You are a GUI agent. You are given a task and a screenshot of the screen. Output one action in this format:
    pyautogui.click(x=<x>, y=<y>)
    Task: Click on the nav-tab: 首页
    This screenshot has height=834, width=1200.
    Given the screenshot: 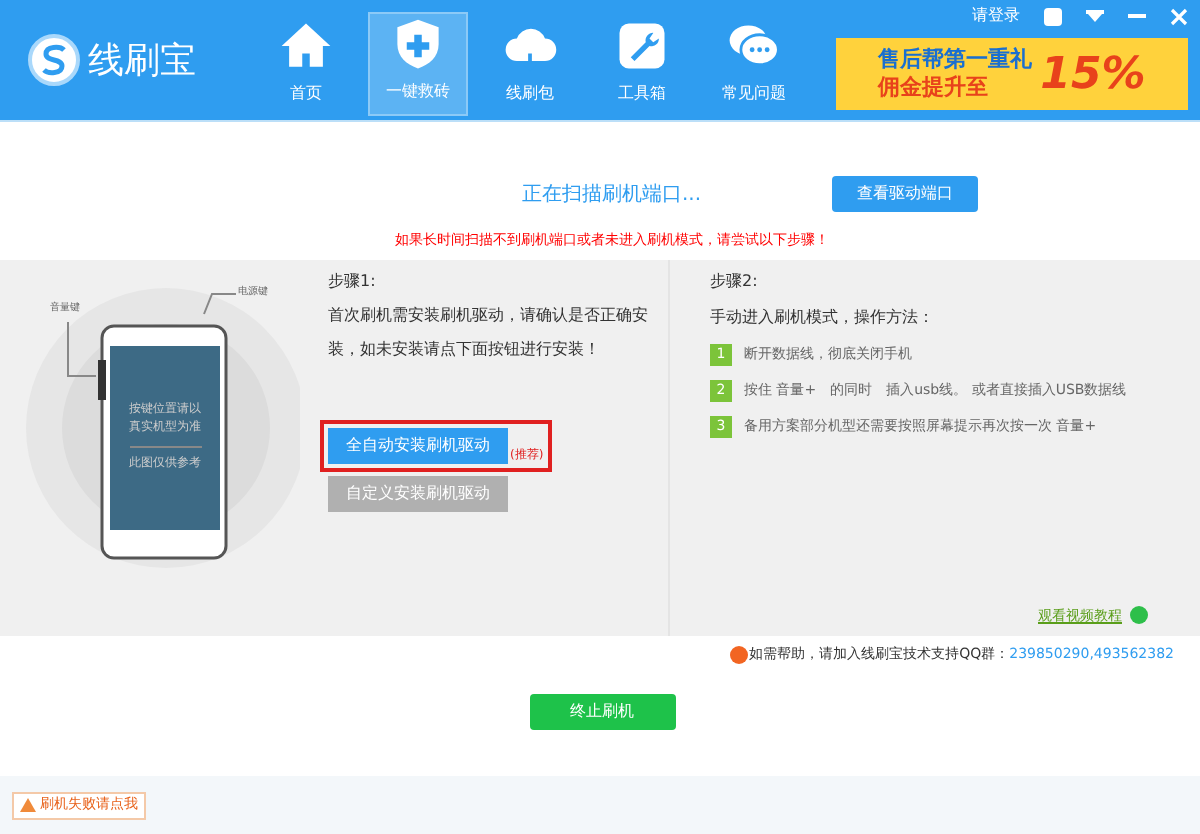 What is the action you would take?
    pyautogui.click(x=306, y=64)
    